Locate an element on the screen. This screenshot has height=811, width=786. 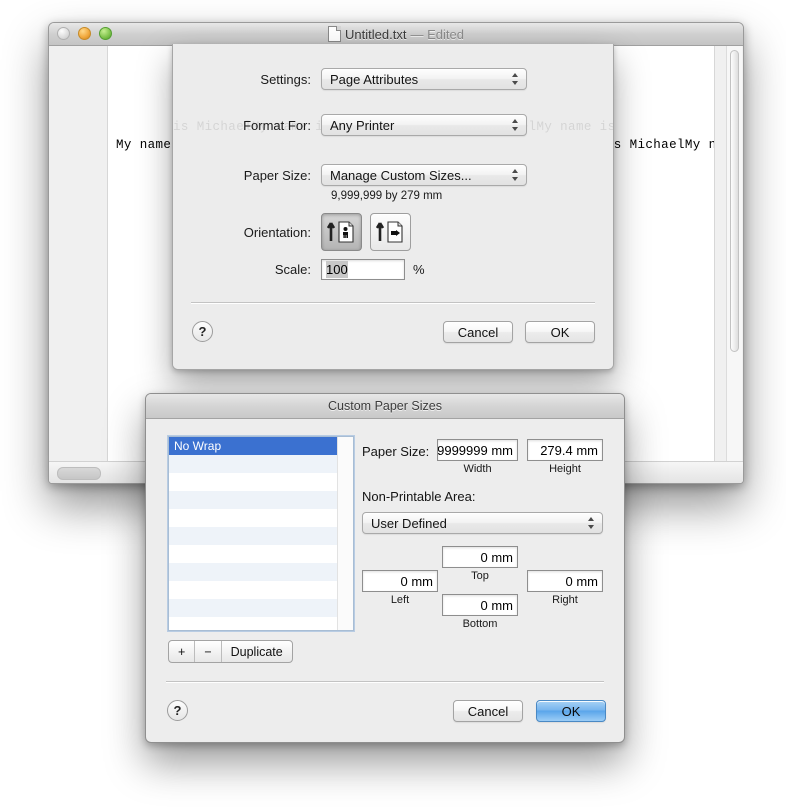
close-button-icon is located at coordinates (63, 33).